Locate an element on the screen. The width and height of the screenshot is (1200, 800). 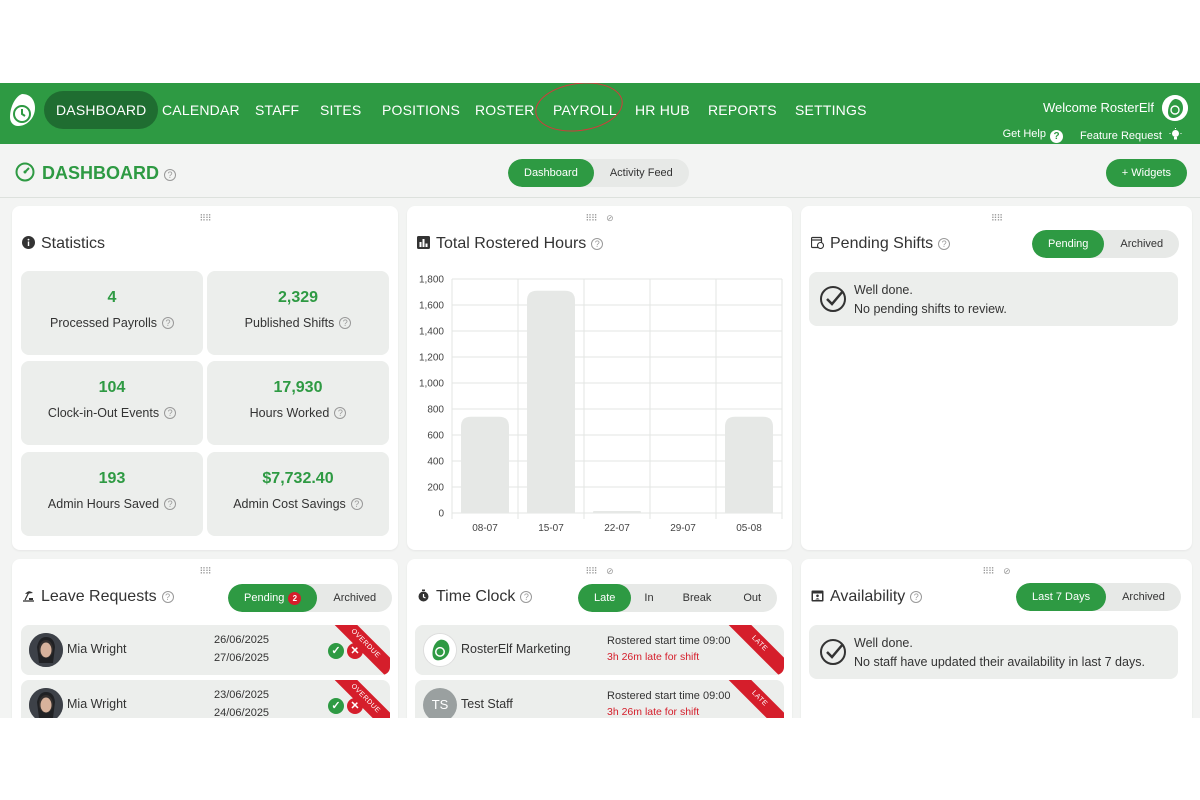
stat-label: Hours Worked? is located at coordinates (298, 413).